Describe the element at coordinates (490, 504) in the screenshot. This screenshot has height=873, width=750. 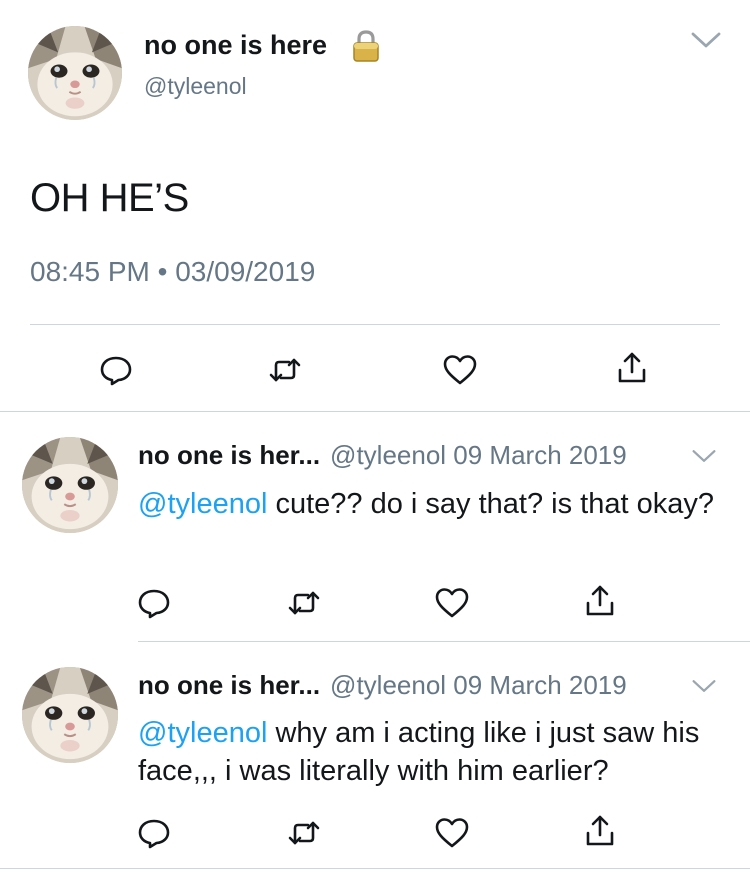
I see `reply-body: cute?? do i say that? is that okay?` at that location.